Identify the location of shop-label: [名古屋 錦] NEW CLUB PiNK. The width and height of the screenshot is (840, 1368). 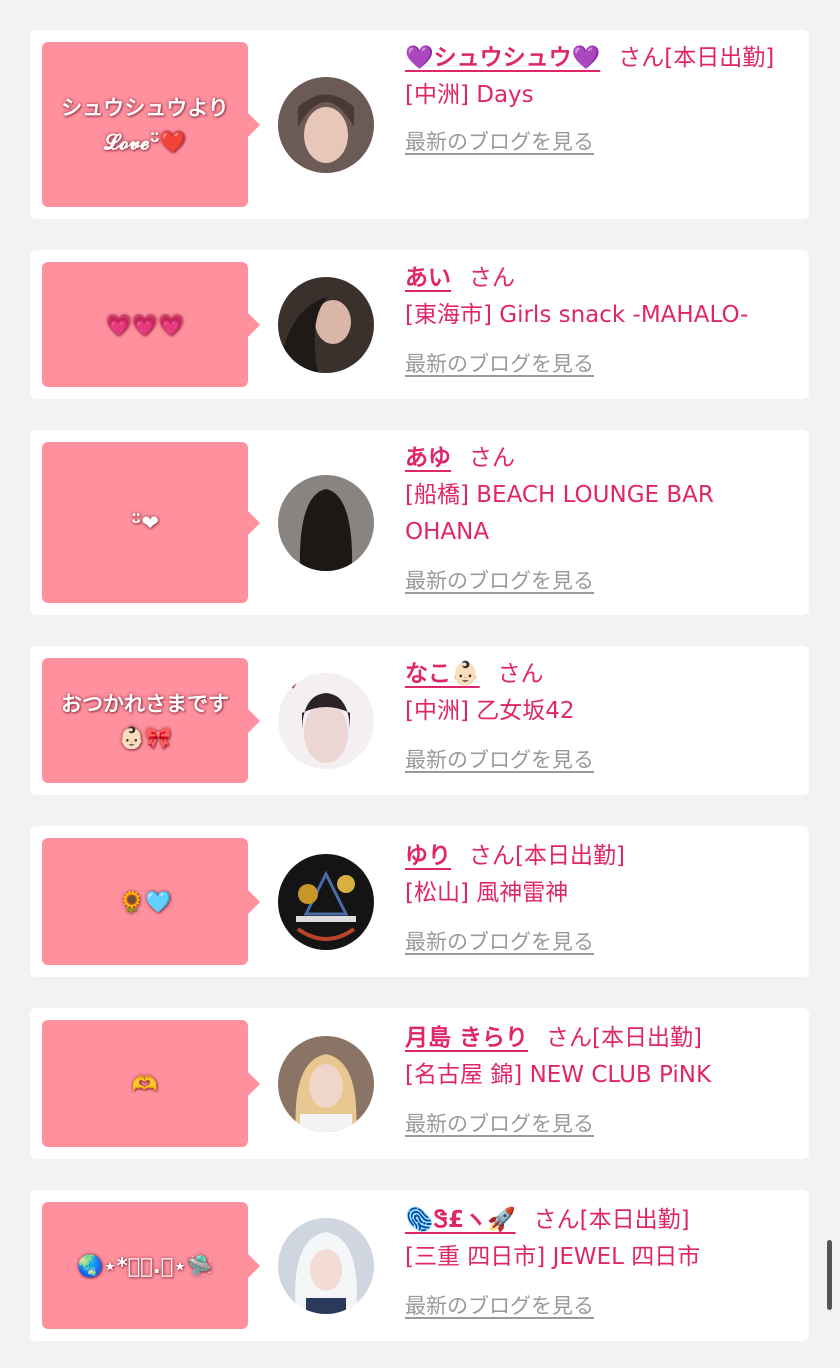
(558, 1075).